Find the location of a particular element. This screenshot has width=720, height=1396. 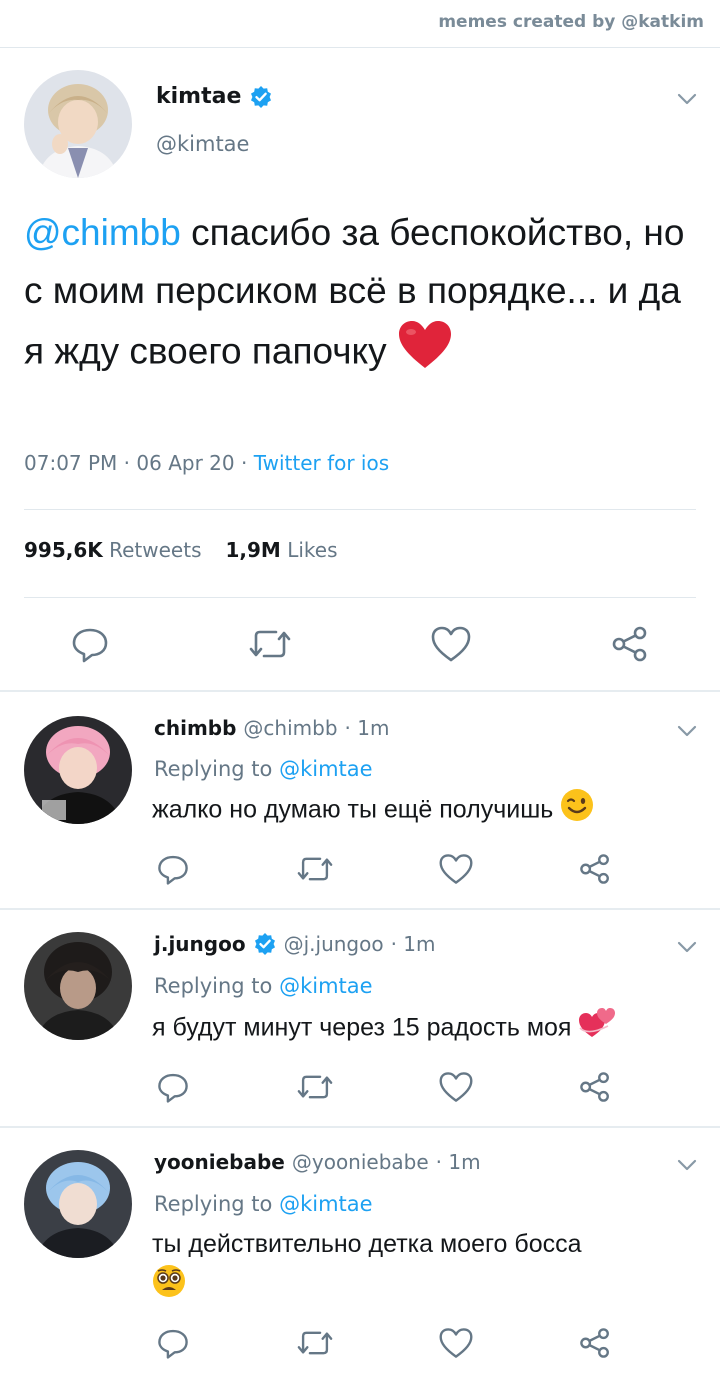

mention-link: @chimbb is located at coordinates (102, 232).